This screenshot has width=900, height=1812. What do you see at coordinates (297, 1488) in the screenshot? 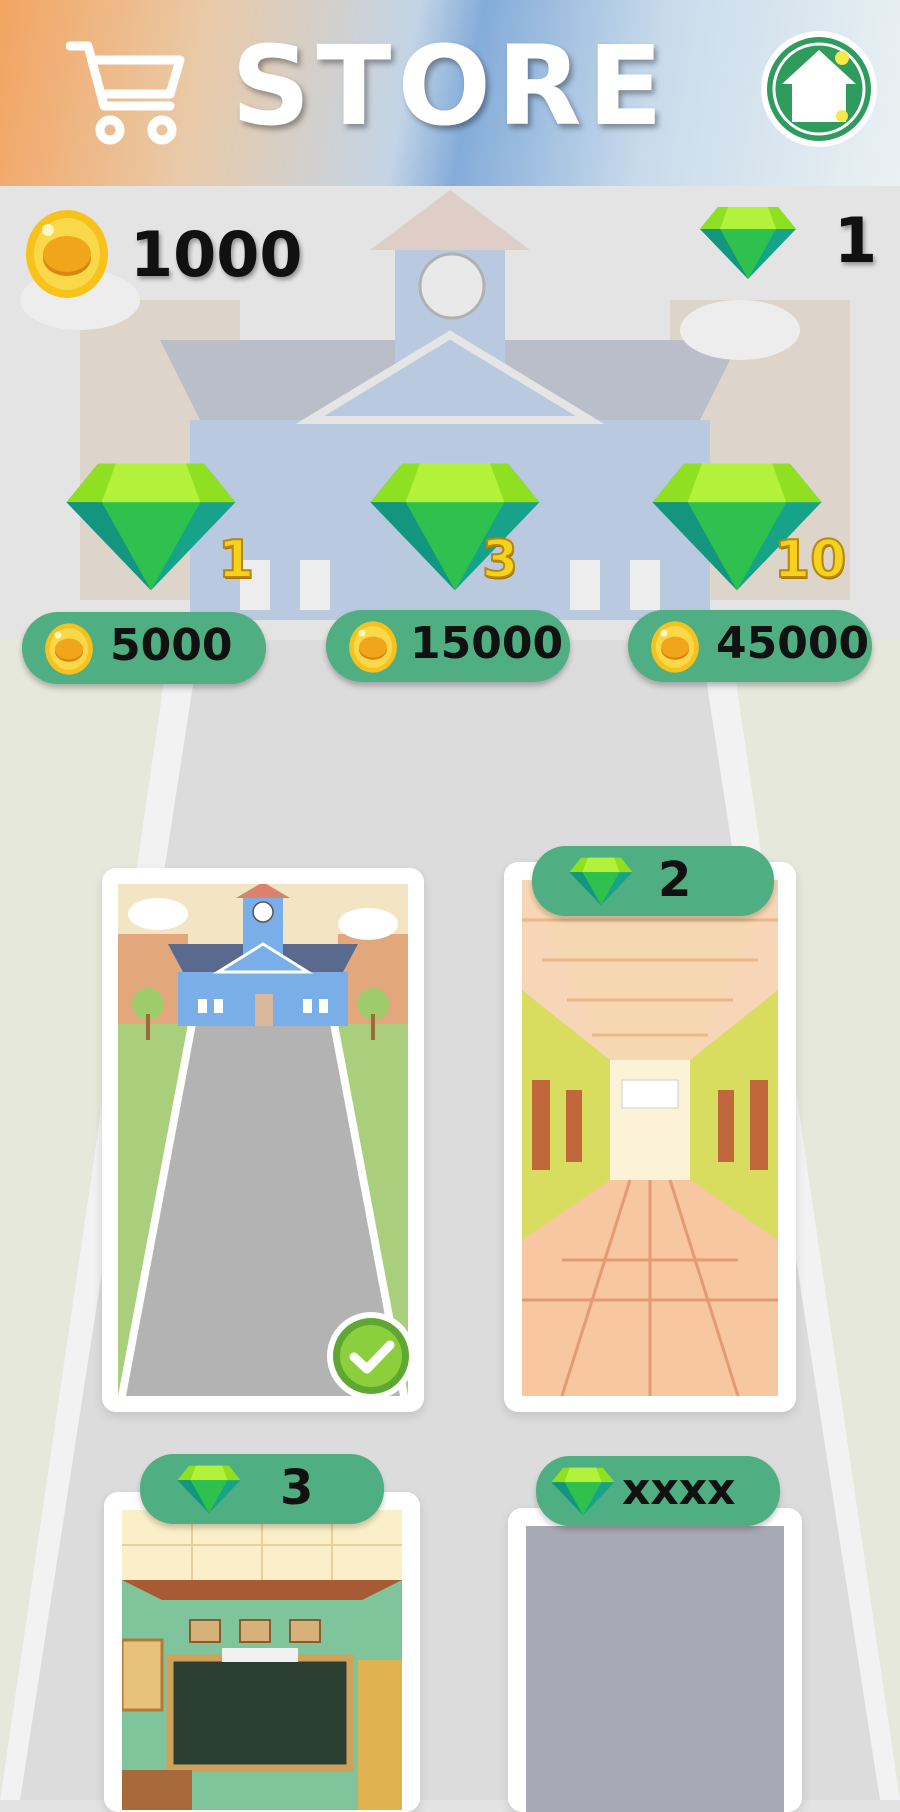
I see `background-cost: 3` at bounding box center [297, 1488].